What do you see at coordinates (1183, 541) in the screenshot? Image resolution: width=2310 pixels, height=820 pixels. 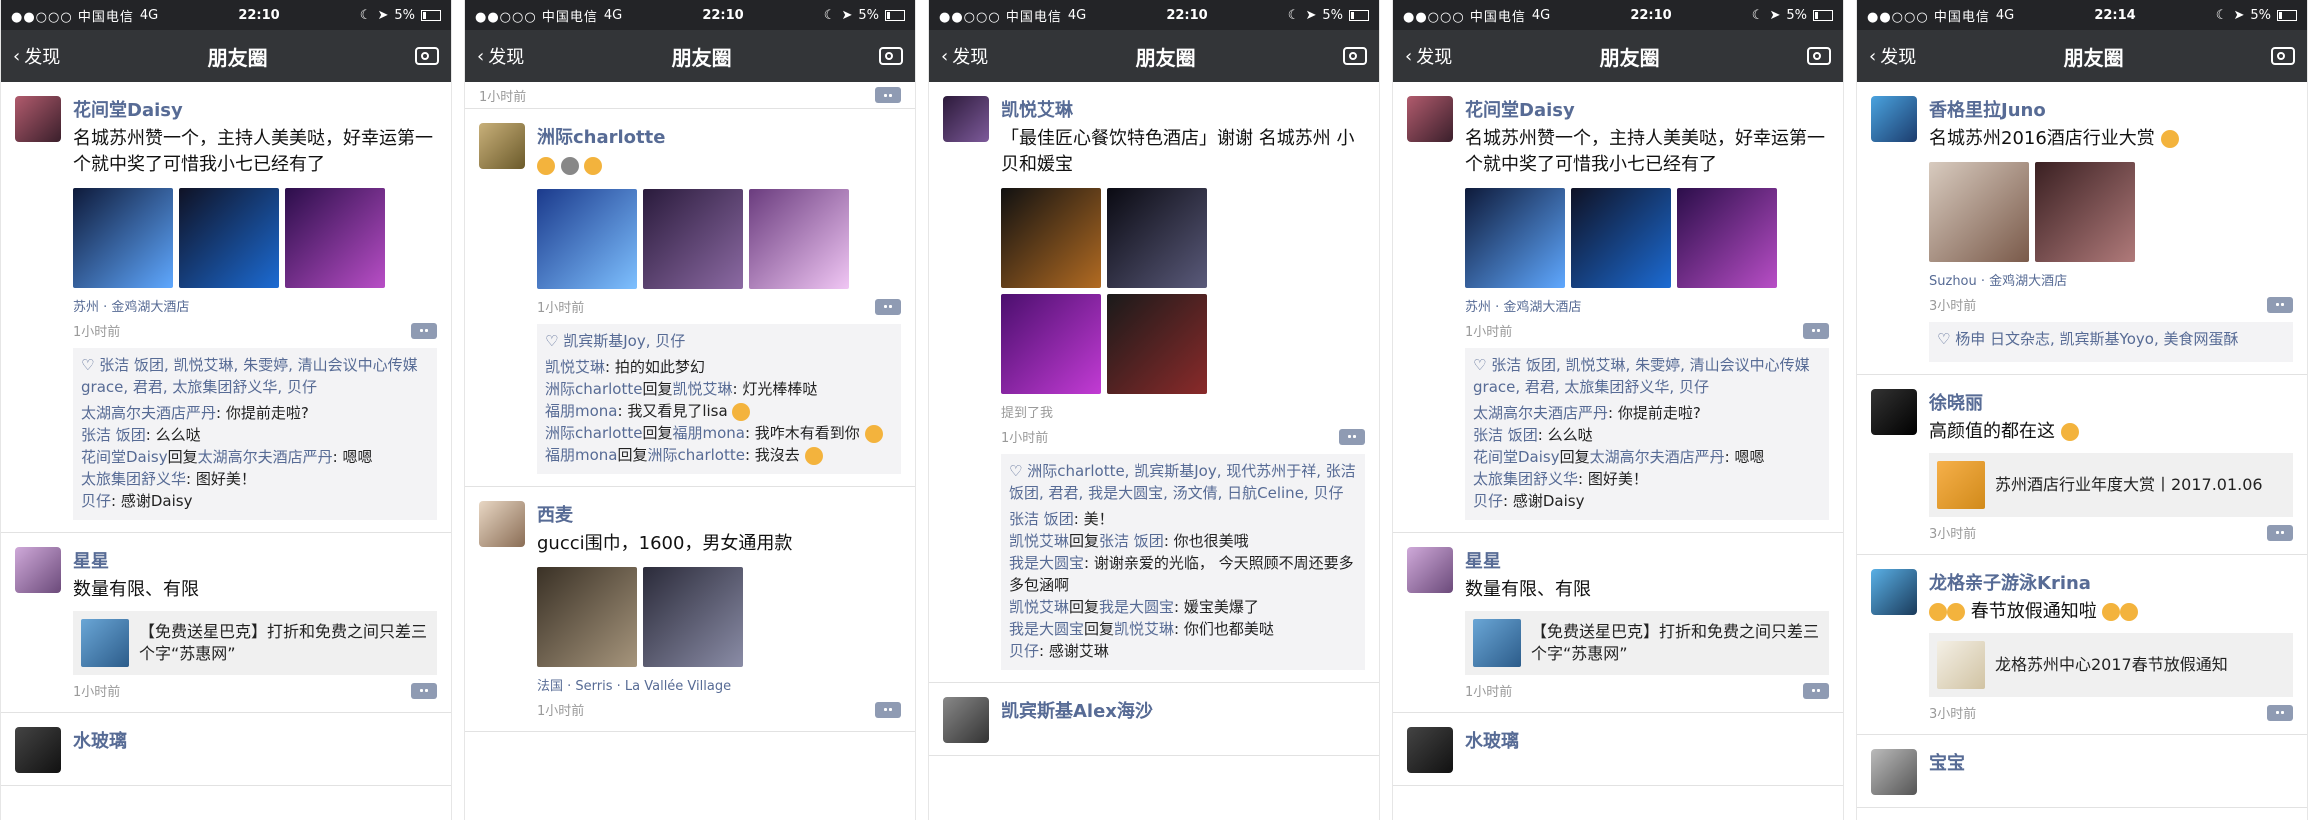 I see `comment-item: 凯悦艾琳回复张洁 饭团: 你也很美哦` at bounding box center [1183, 541].